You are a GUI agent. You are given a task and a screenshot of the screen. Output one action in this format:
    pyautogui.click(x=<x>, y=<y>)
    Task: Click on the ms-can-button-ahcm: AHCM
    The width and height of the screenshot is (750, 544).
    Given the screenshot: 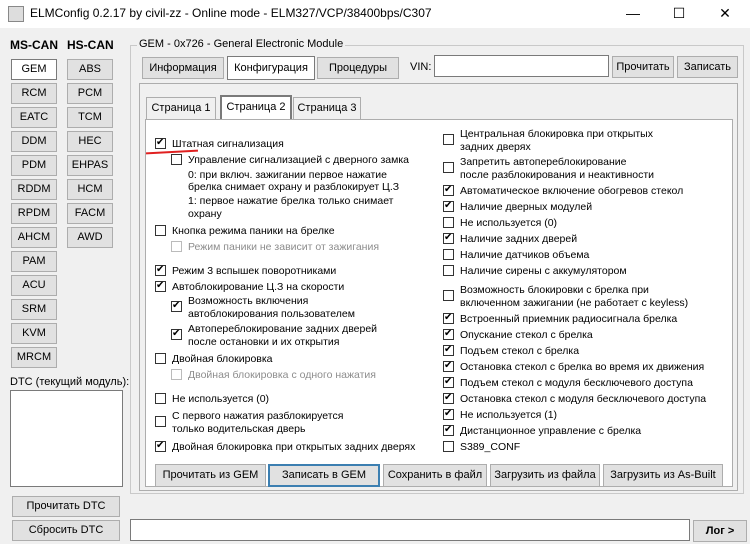 What is the action you would take?
    pyautogui.click(x=34, y=237)
    